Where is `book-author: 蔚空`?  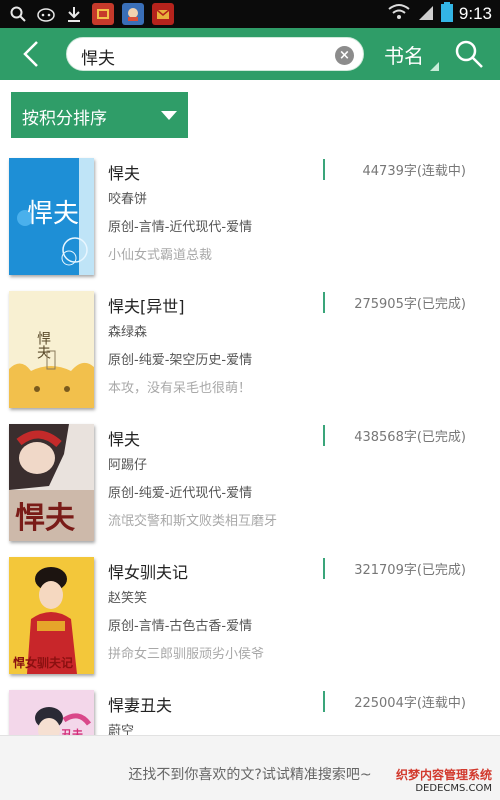
book-author: 蔚空 is located at coordinates (121, 729).